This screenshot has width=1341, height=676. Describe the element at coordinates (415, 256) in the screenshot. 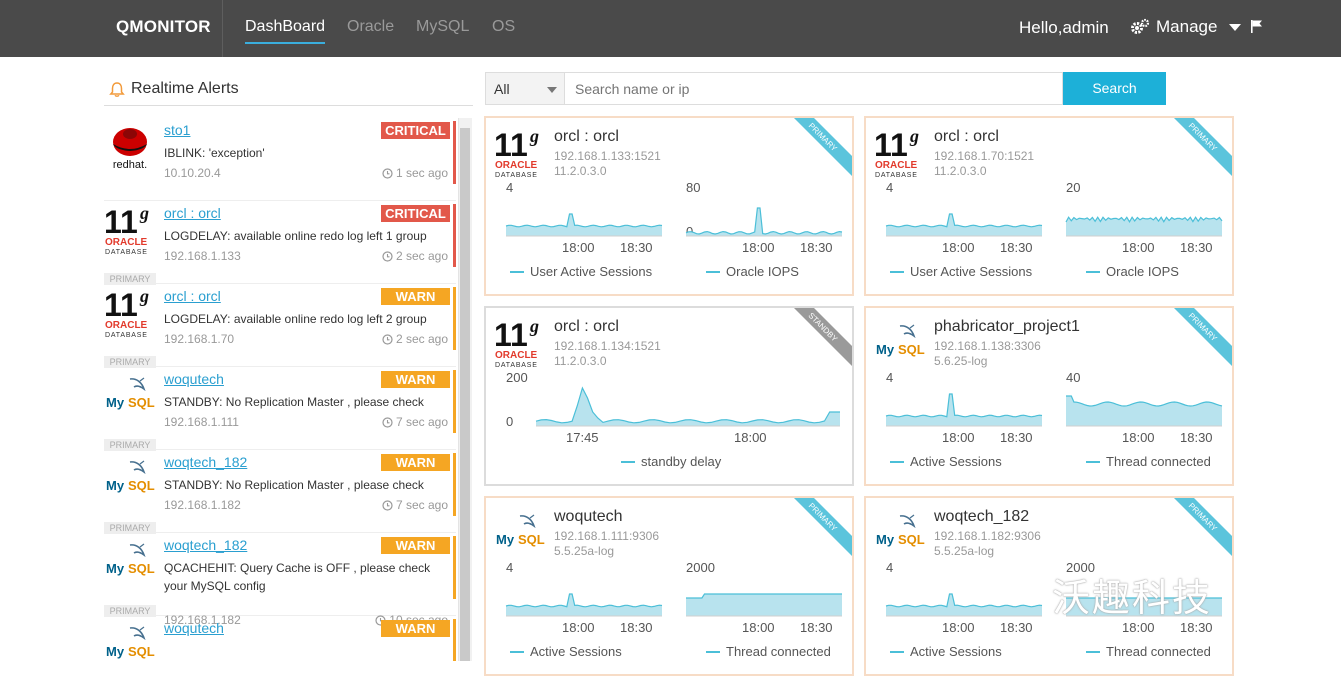

I see `alert-time: 2 sec ago` at that location.